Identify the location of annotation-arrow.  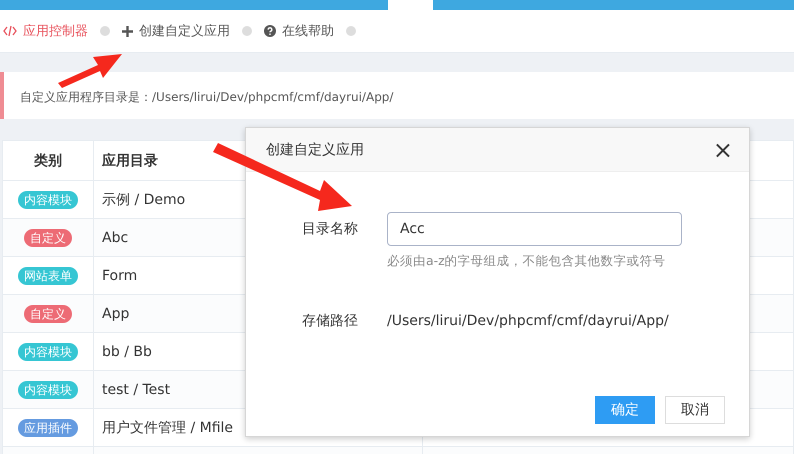
(90, 71).